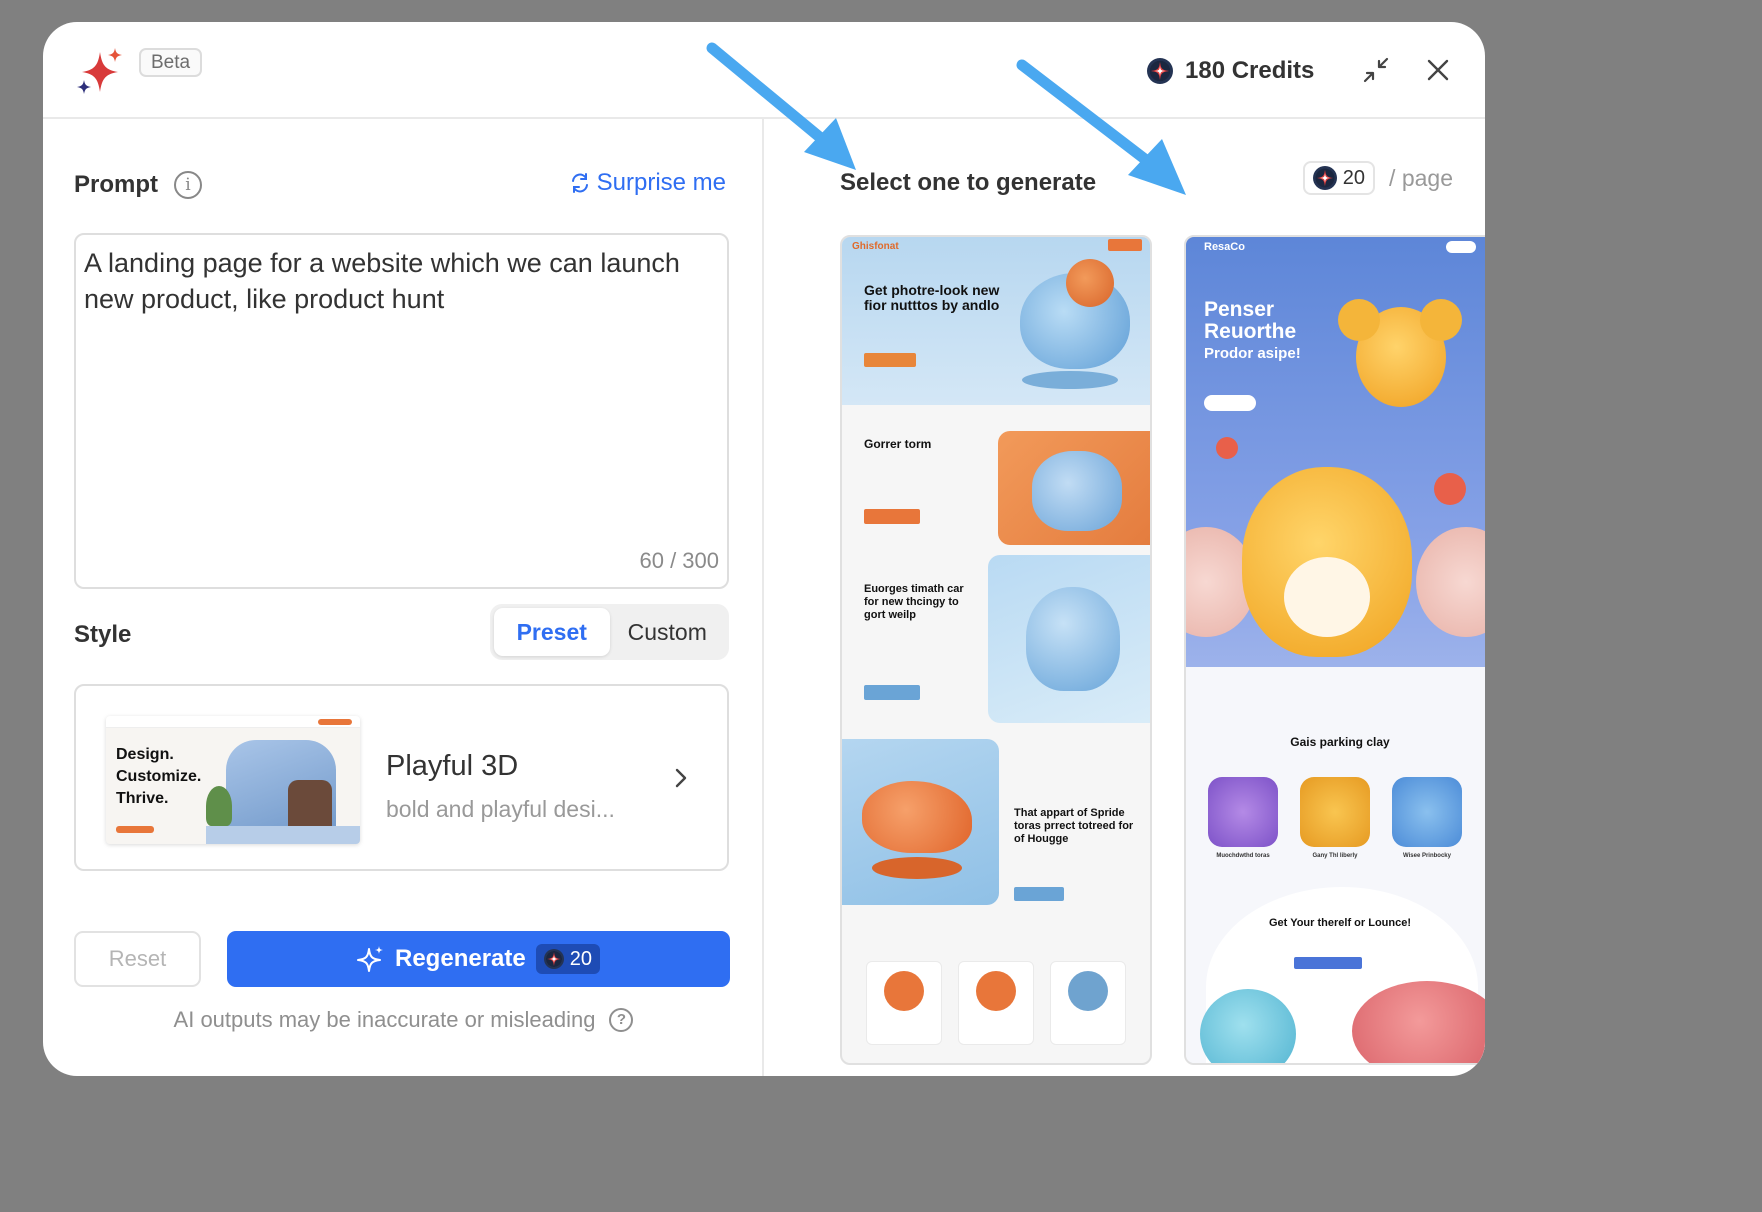 This screenshot has height=1212, width=1762. I want to click on results-title: Select one to generate, so click(968, 182).